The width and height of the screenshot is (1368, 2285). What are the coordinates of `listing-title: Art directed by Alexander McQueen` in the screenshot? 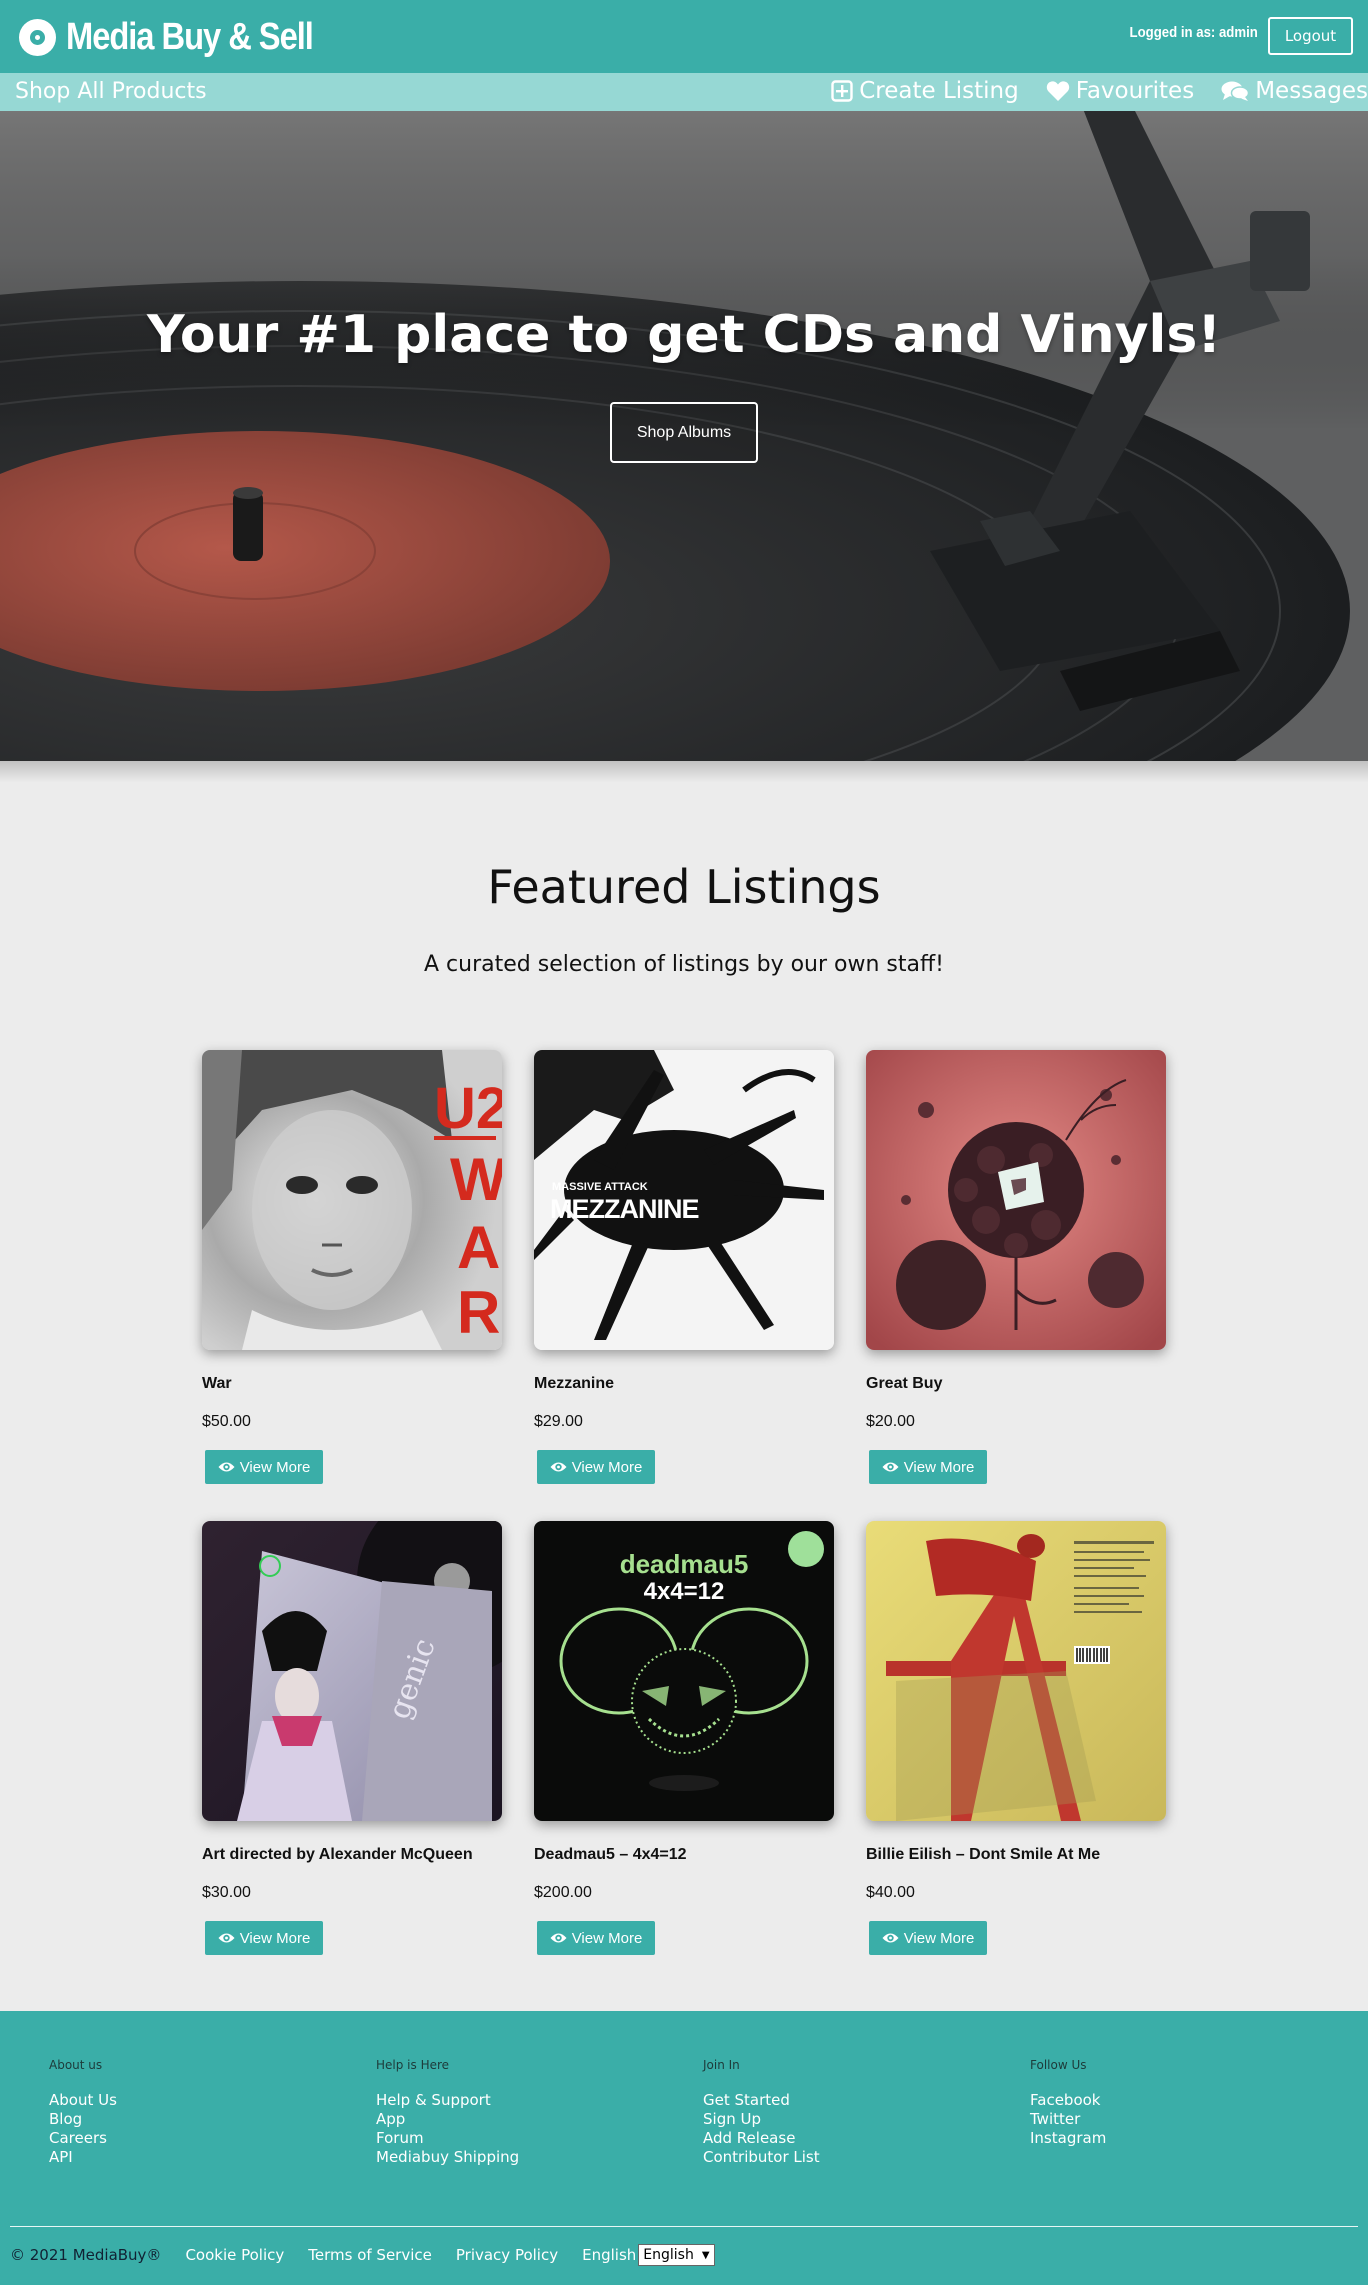 It's located at (337, 1855).